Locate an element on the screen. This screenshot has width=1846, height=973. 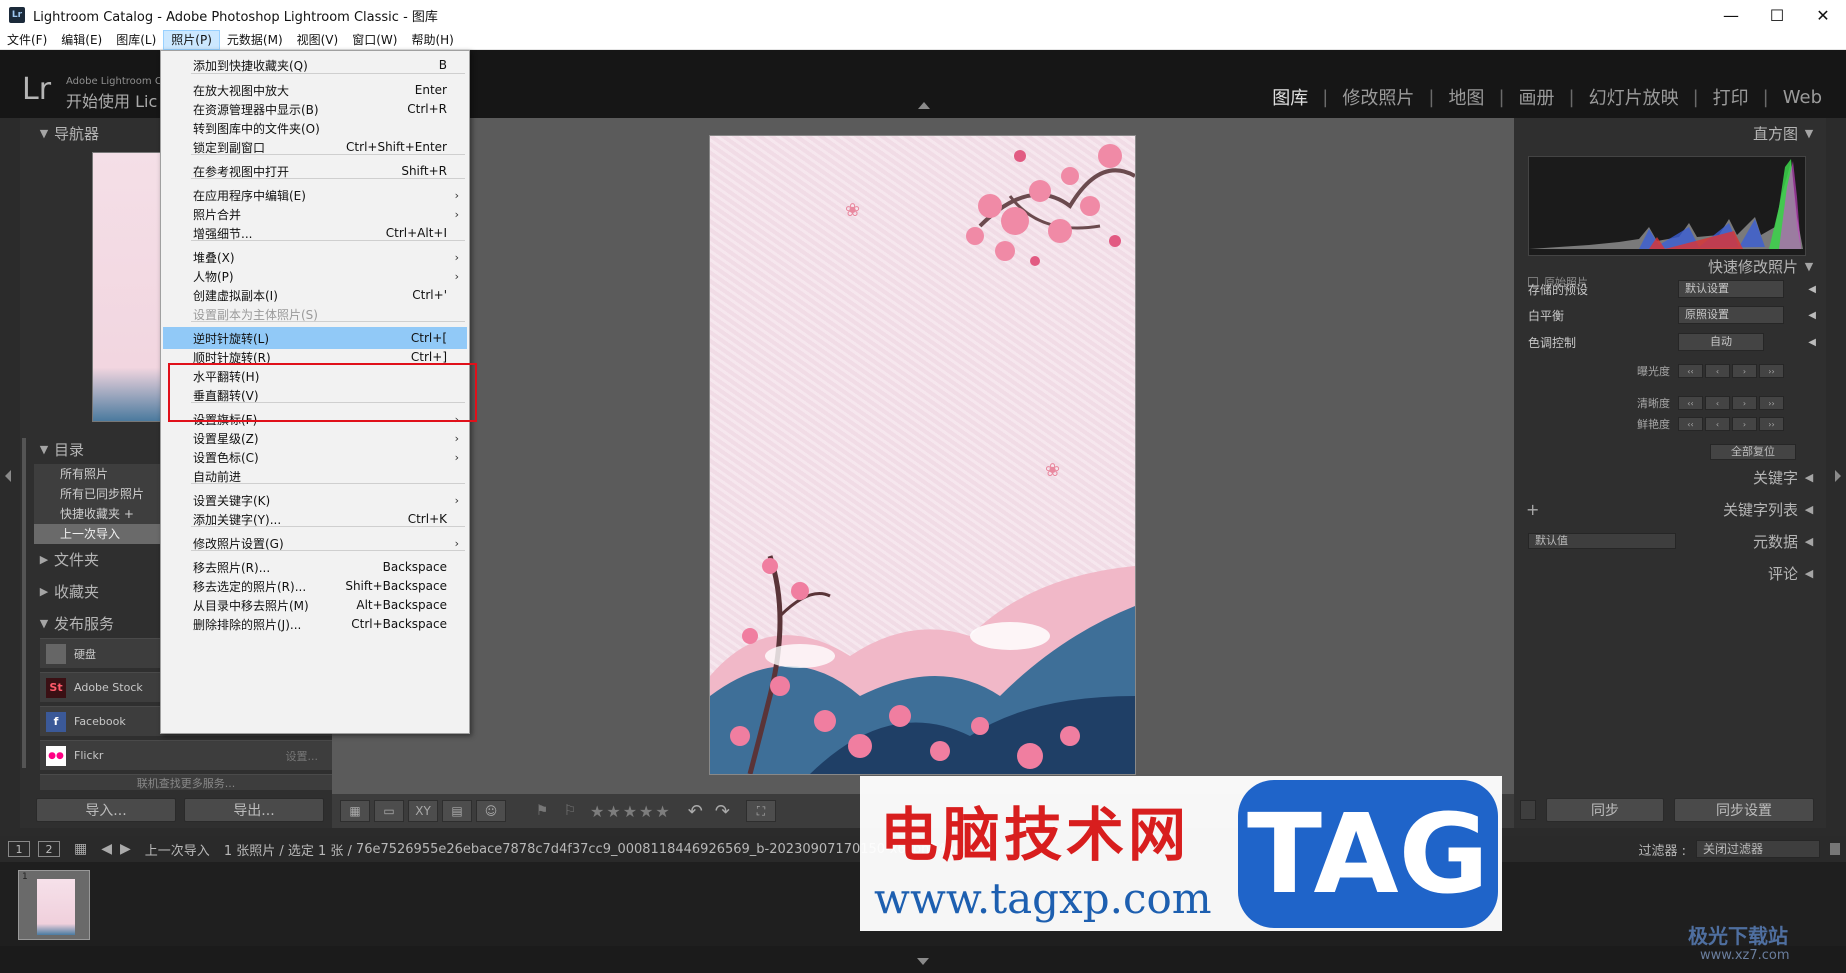
compare-view-icon: XY is located at coordinates (423, 811).